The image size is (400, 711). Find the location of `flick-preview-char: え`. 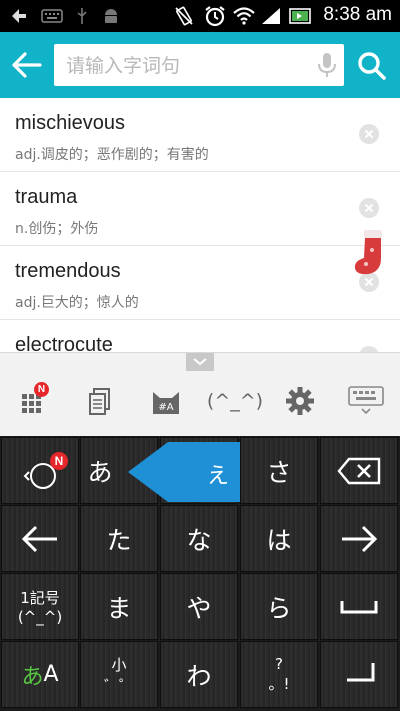

flick-preview-char: え is located at coordinates (218, 476).